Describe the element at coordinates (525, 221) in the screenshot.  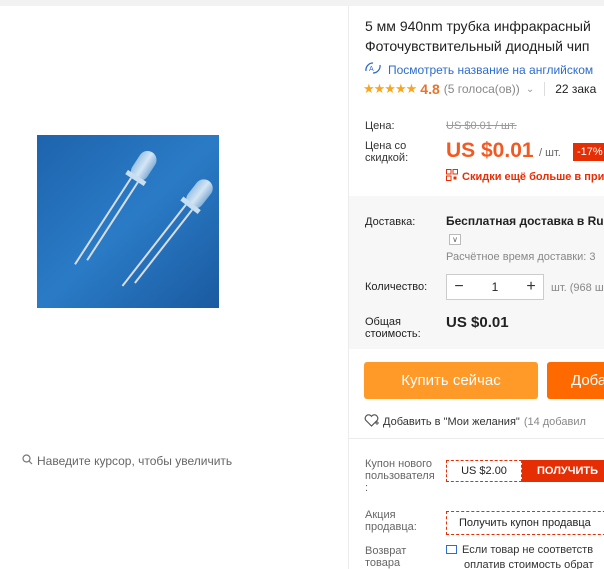
I see `shipping-value: Бесплатная доставка в Rus` at that location.